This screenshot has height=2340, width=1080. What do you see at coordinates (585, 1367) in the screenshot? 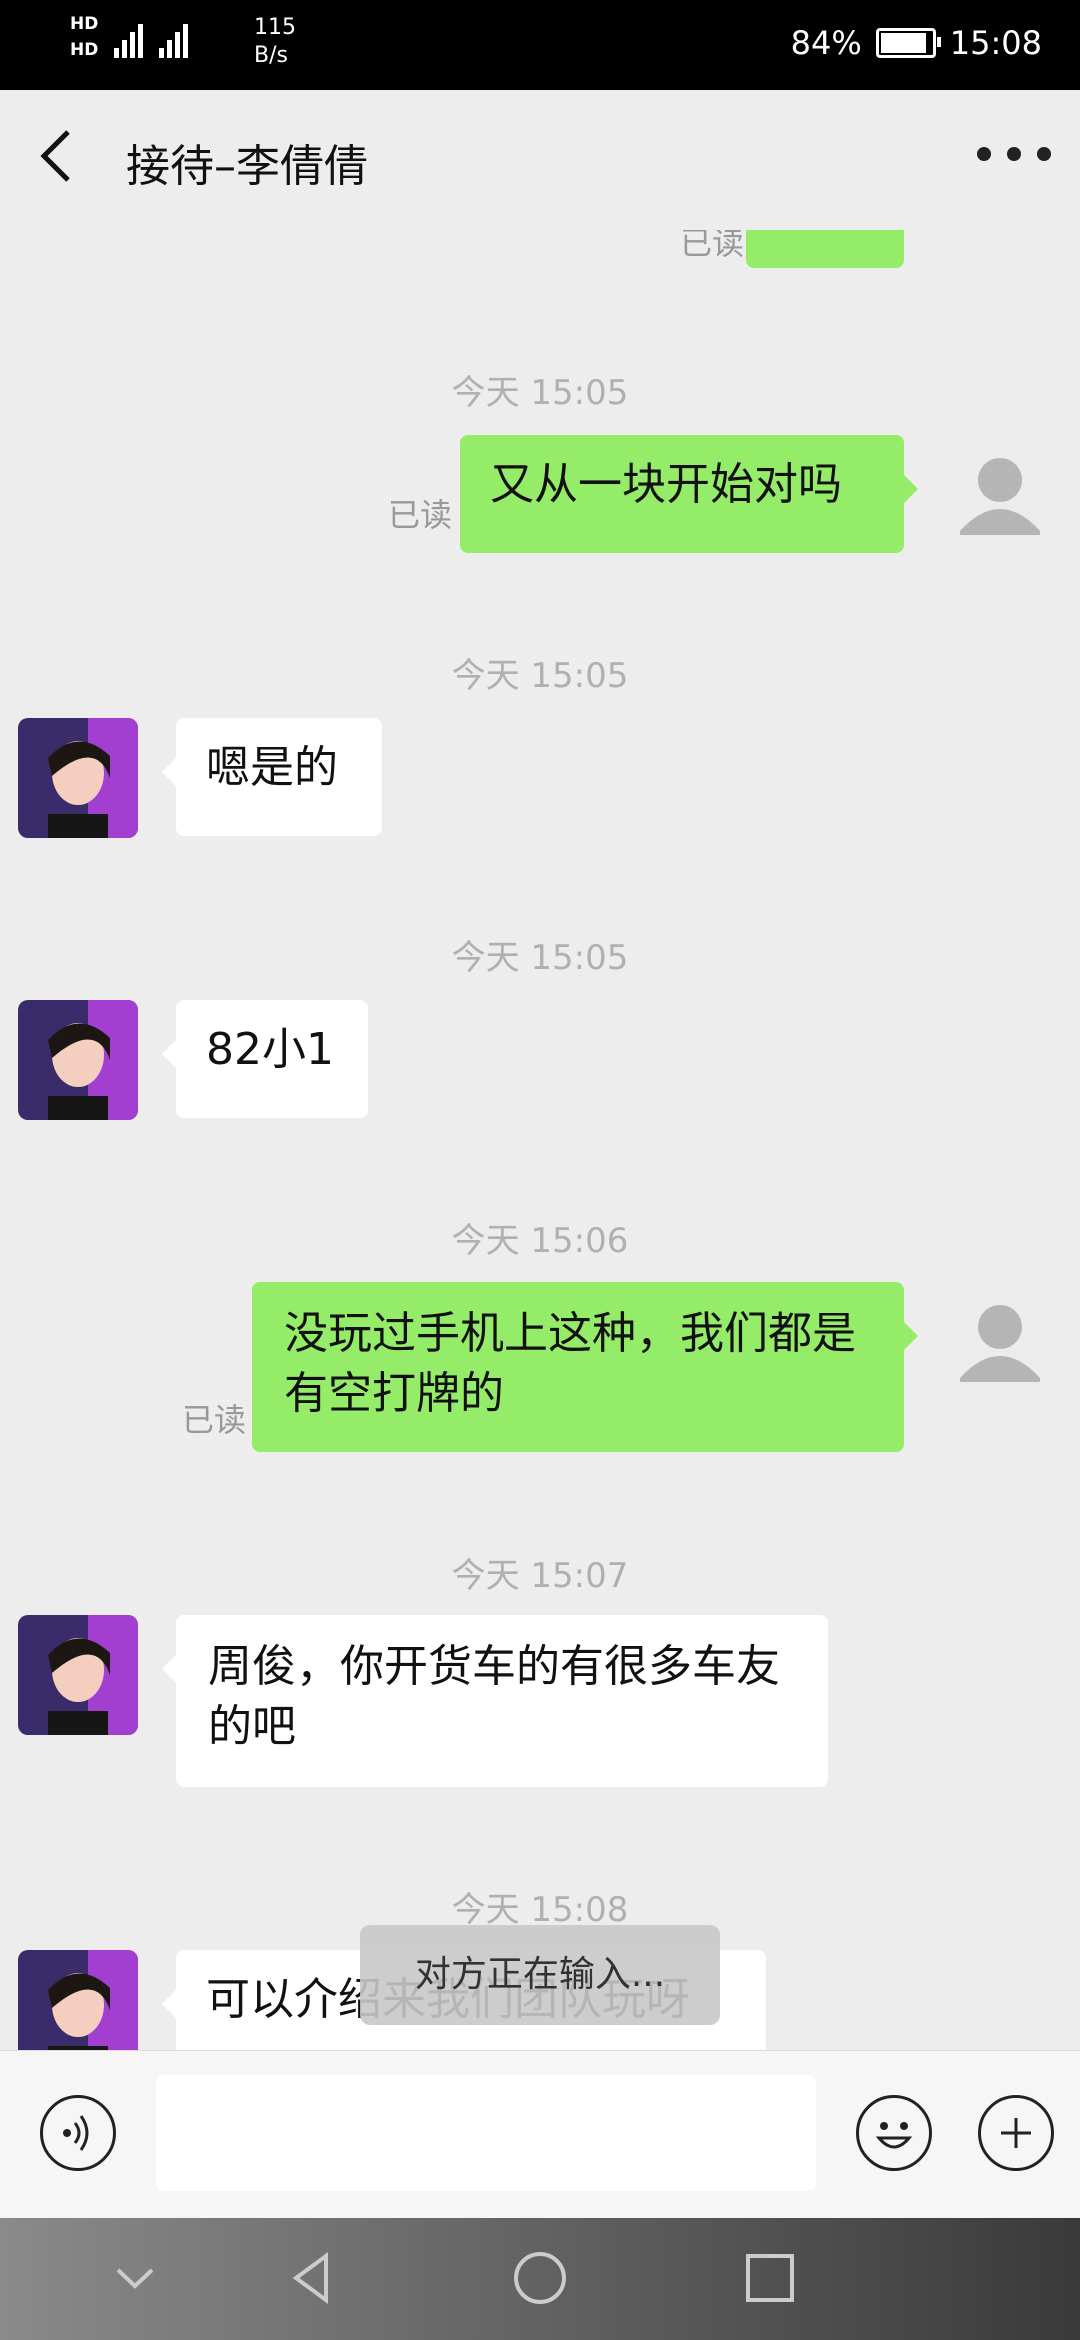
I see `message-bubble-right: 没玩过手机上这种，我们都是有空打牌的` at bounding box center [585, 1367].